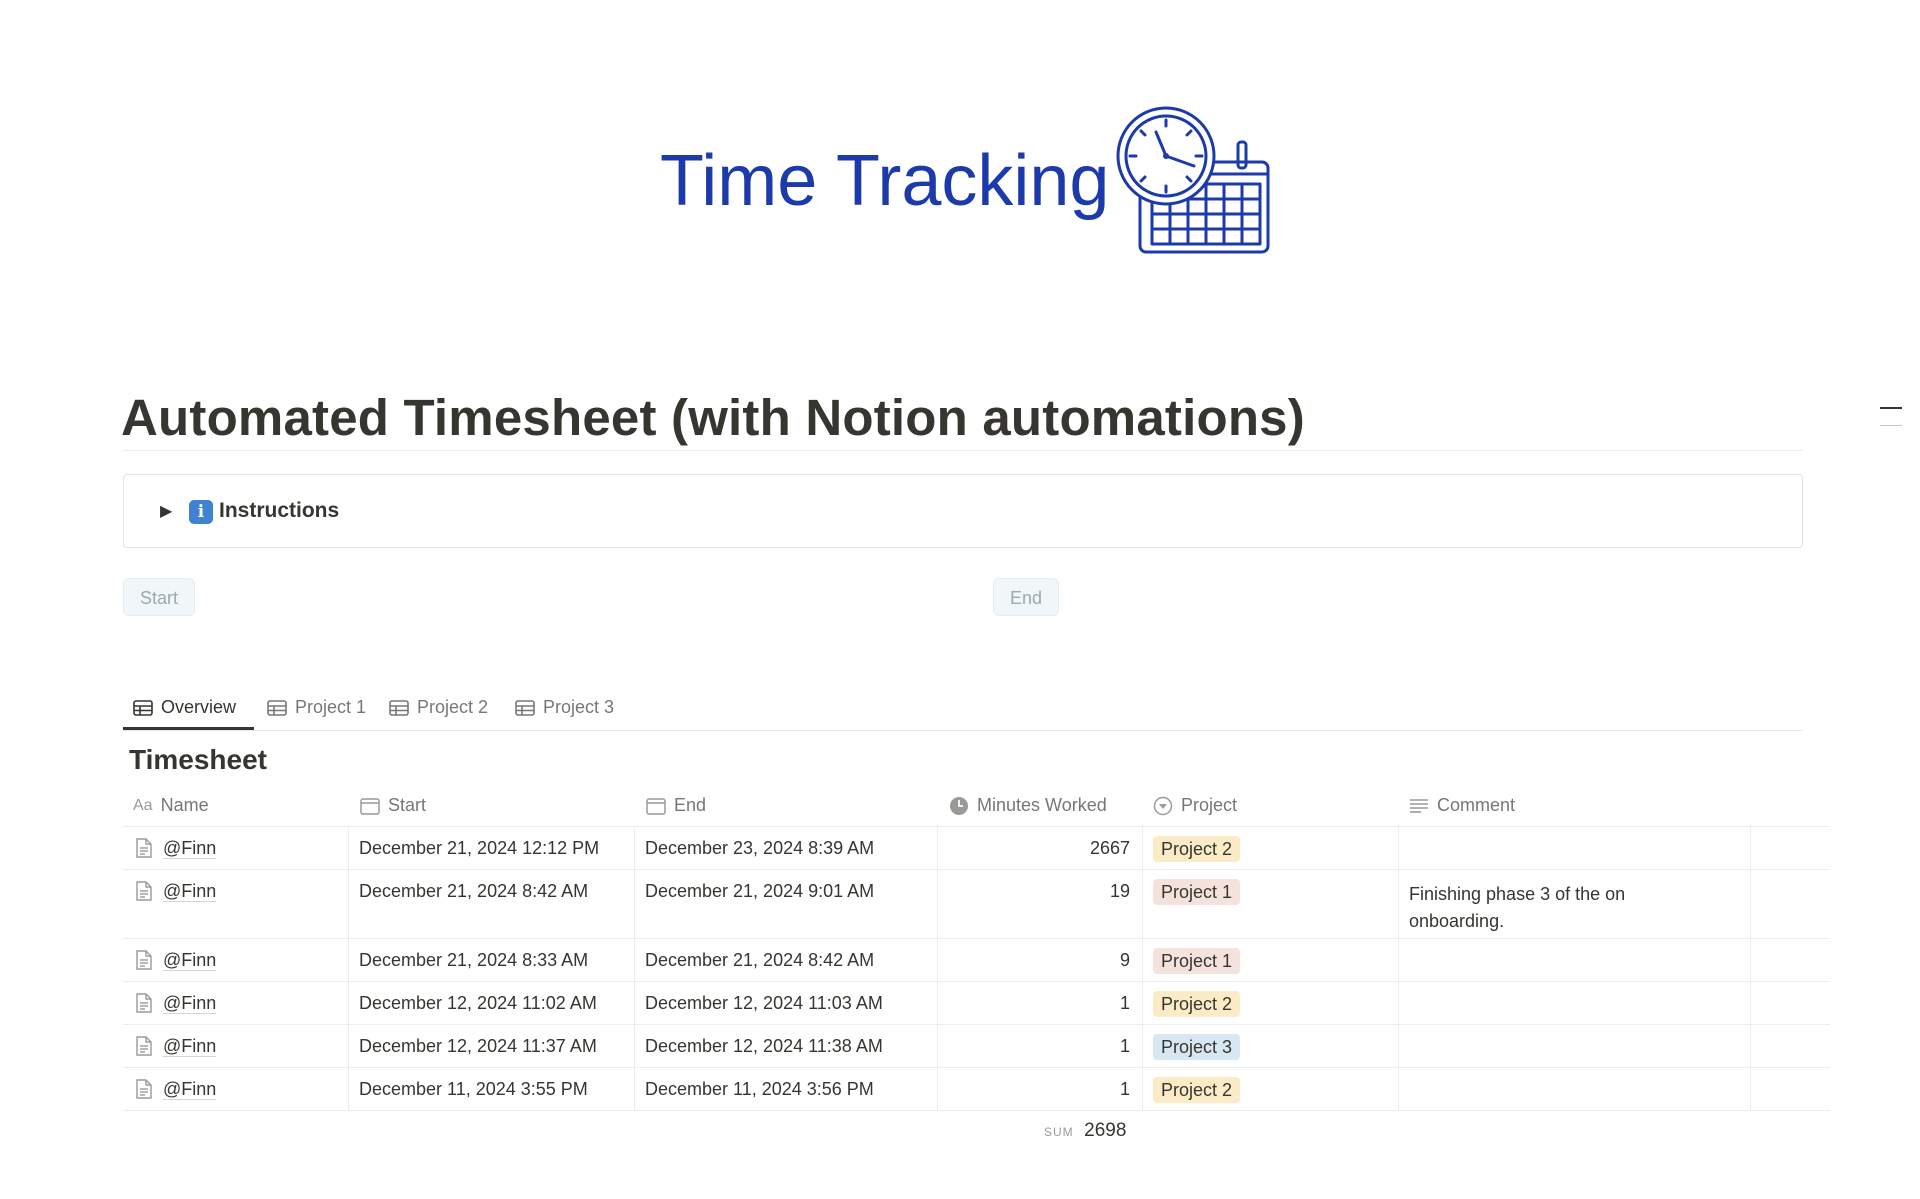  What do you see at coordinates (1028, 805) in the screenshot?
I see `column-header-minutes-worked: Minutes Worked` at bounding box center [1028, 805].